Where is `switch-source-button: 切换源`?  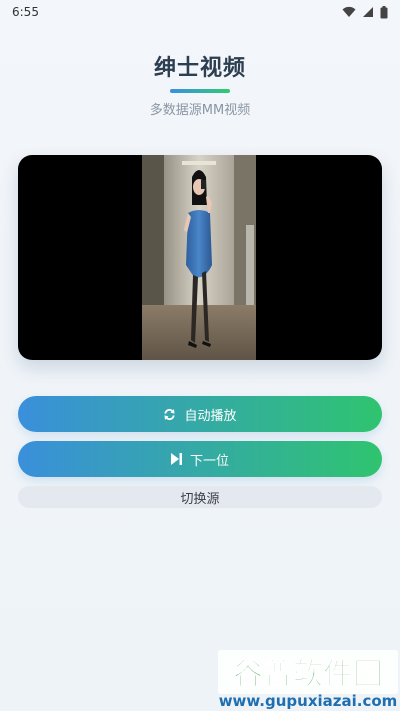 switch-source-button: 切换源 is located at coordinates (200, 497).